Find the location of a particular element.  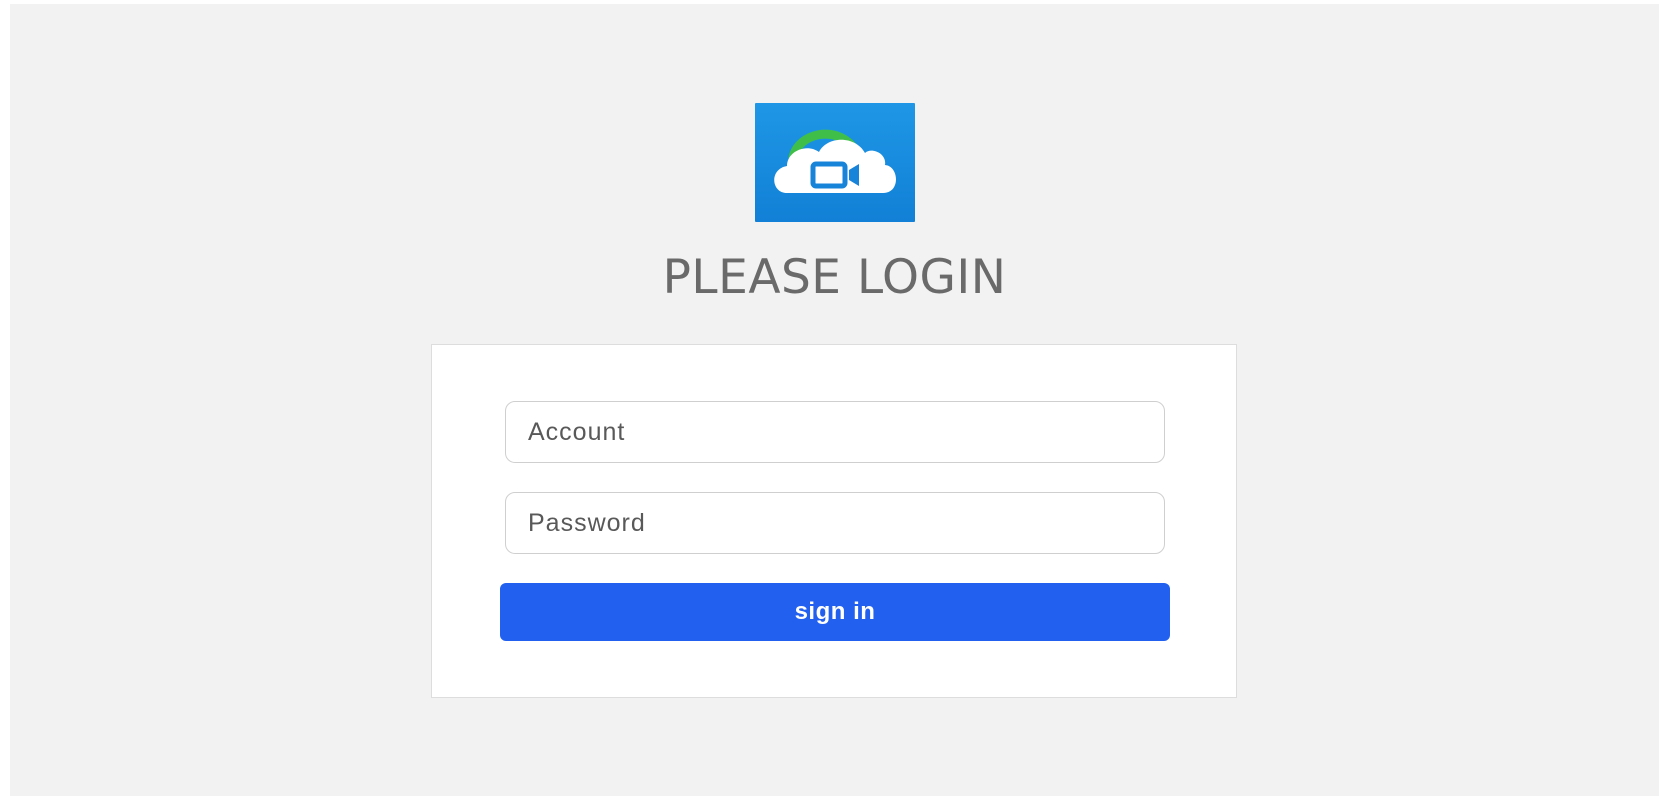

sign-in-button: sign in is located at coordinates (835, 612).